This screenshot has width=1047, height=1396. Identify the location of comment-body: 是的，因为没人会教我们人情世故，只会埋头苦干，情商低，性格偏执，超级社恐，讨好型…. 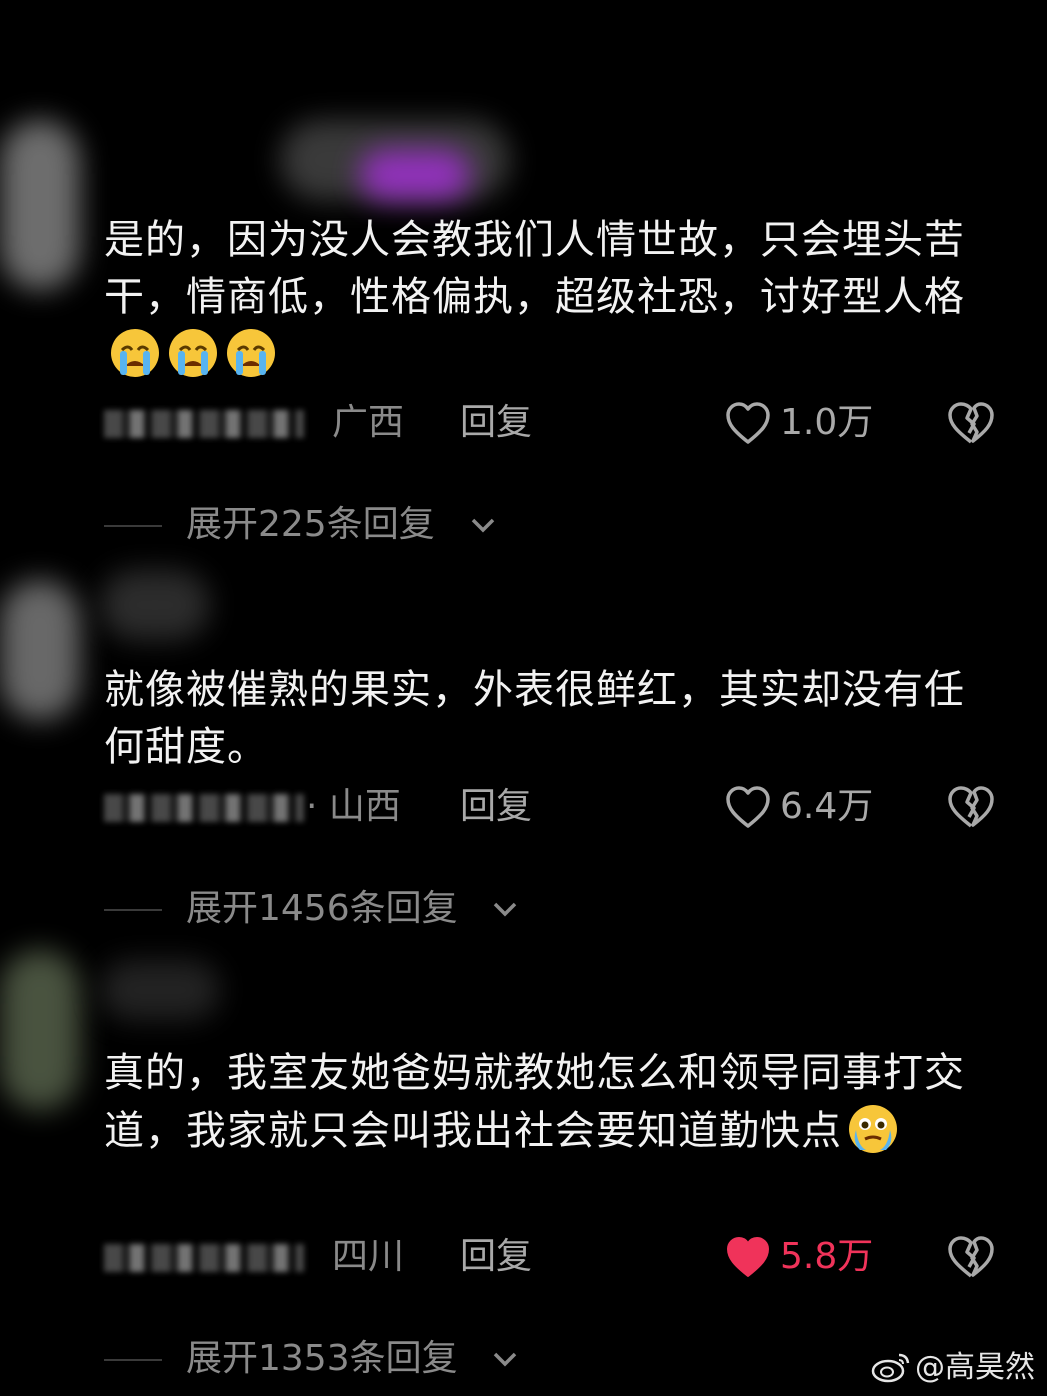
(534, 268).